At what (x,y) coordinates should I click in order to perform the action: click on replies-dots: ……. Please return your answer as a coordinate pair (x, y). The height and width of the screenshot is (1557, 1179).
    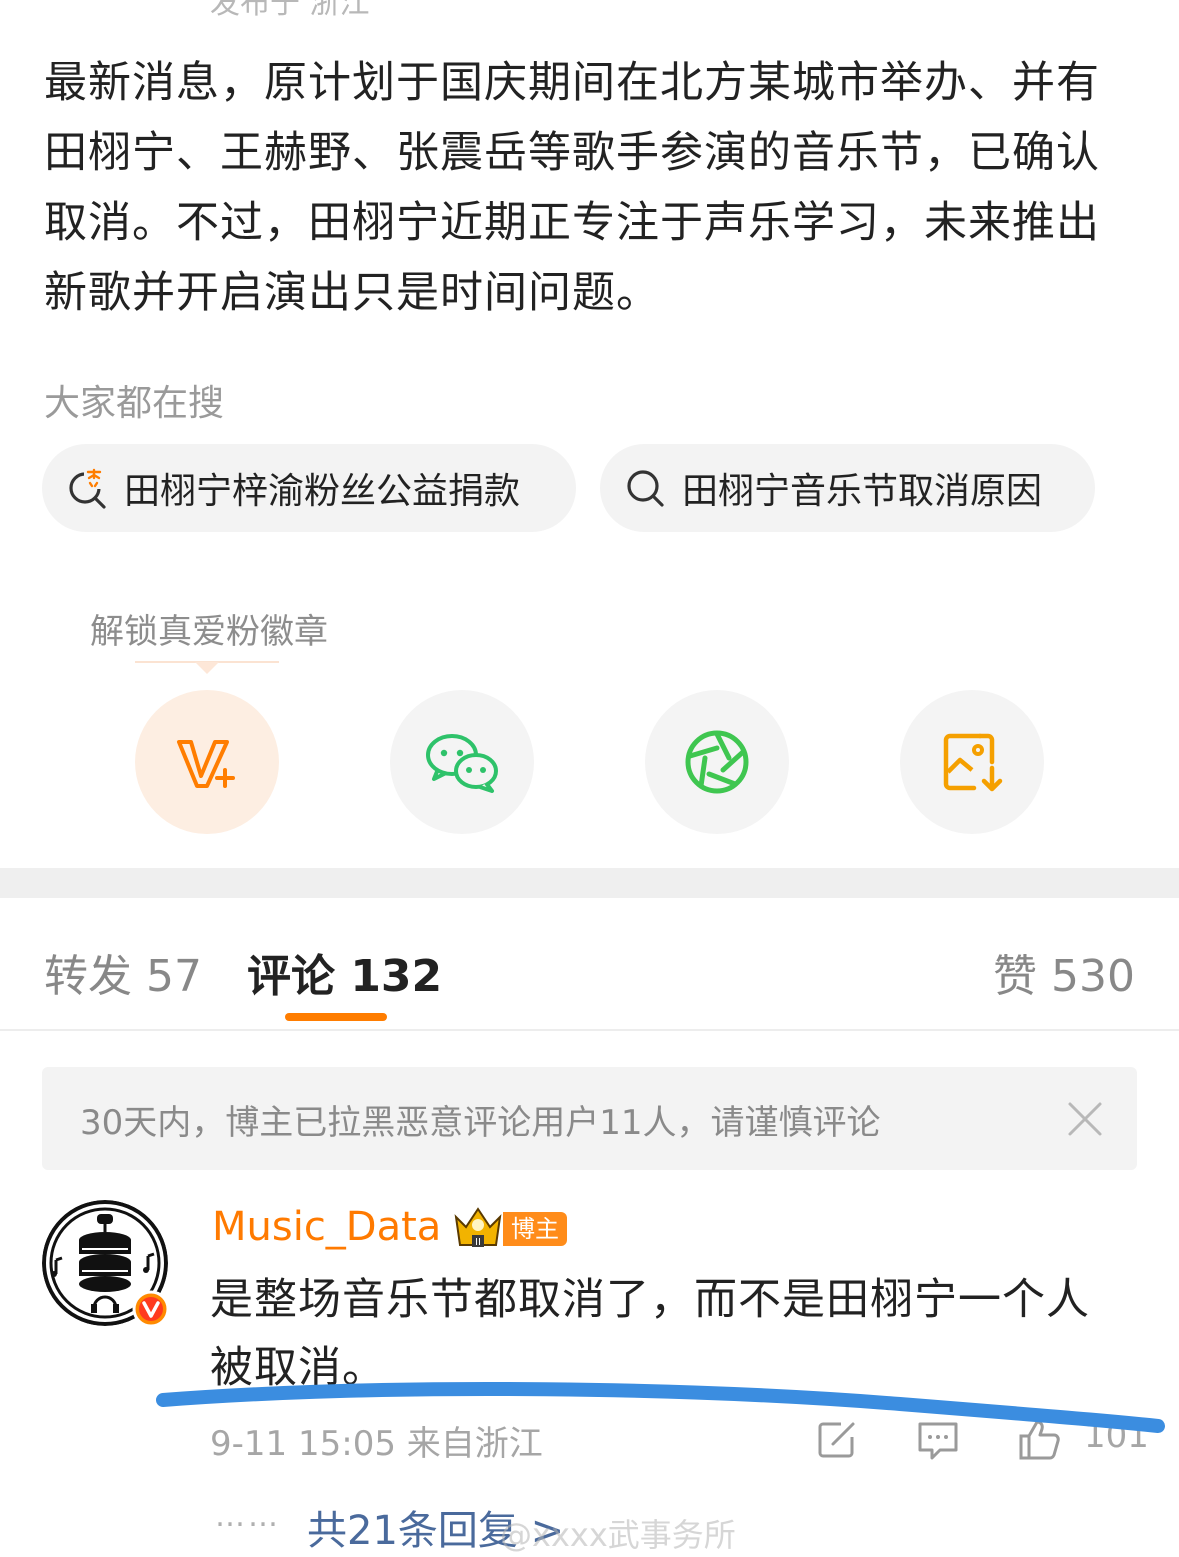
    Looking at the image, I should click on (248, 1516).